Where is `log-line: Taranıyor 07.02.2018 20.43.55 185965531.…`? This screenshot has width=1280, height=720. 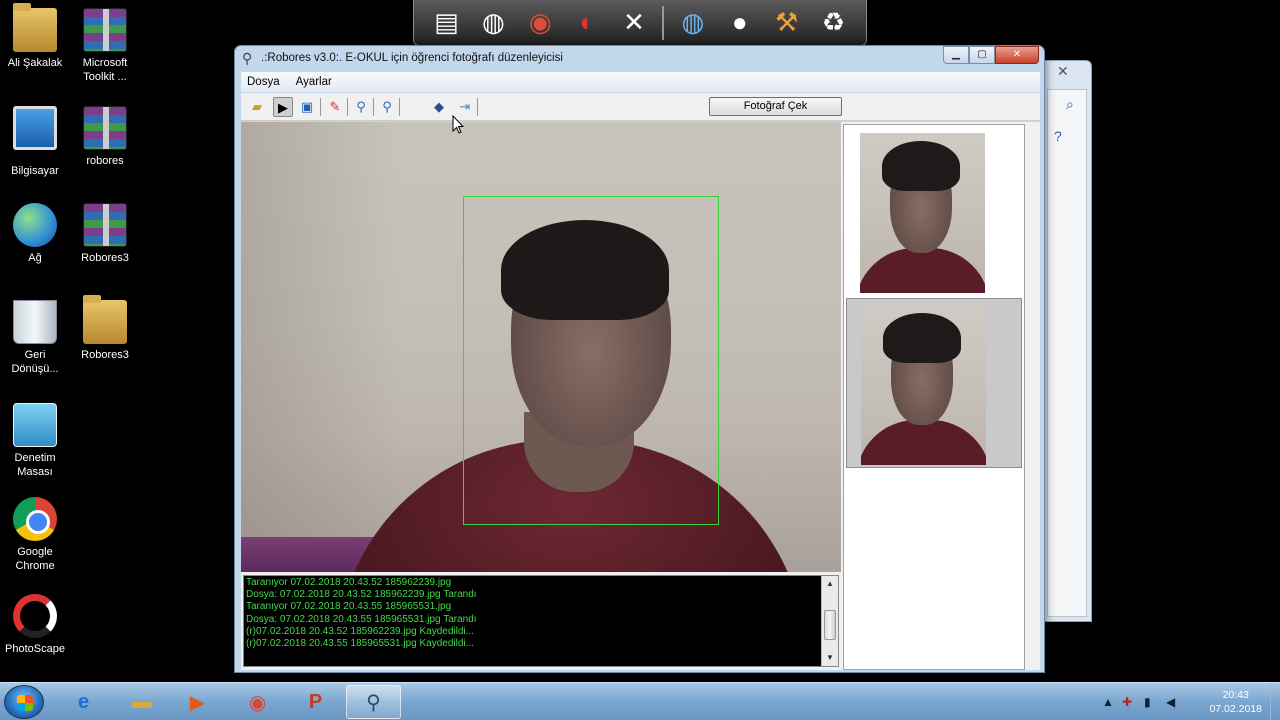 log-line: Taranıyor 07.02.2018 20.43.55 185965531.… is located at coordinates (349, 607).